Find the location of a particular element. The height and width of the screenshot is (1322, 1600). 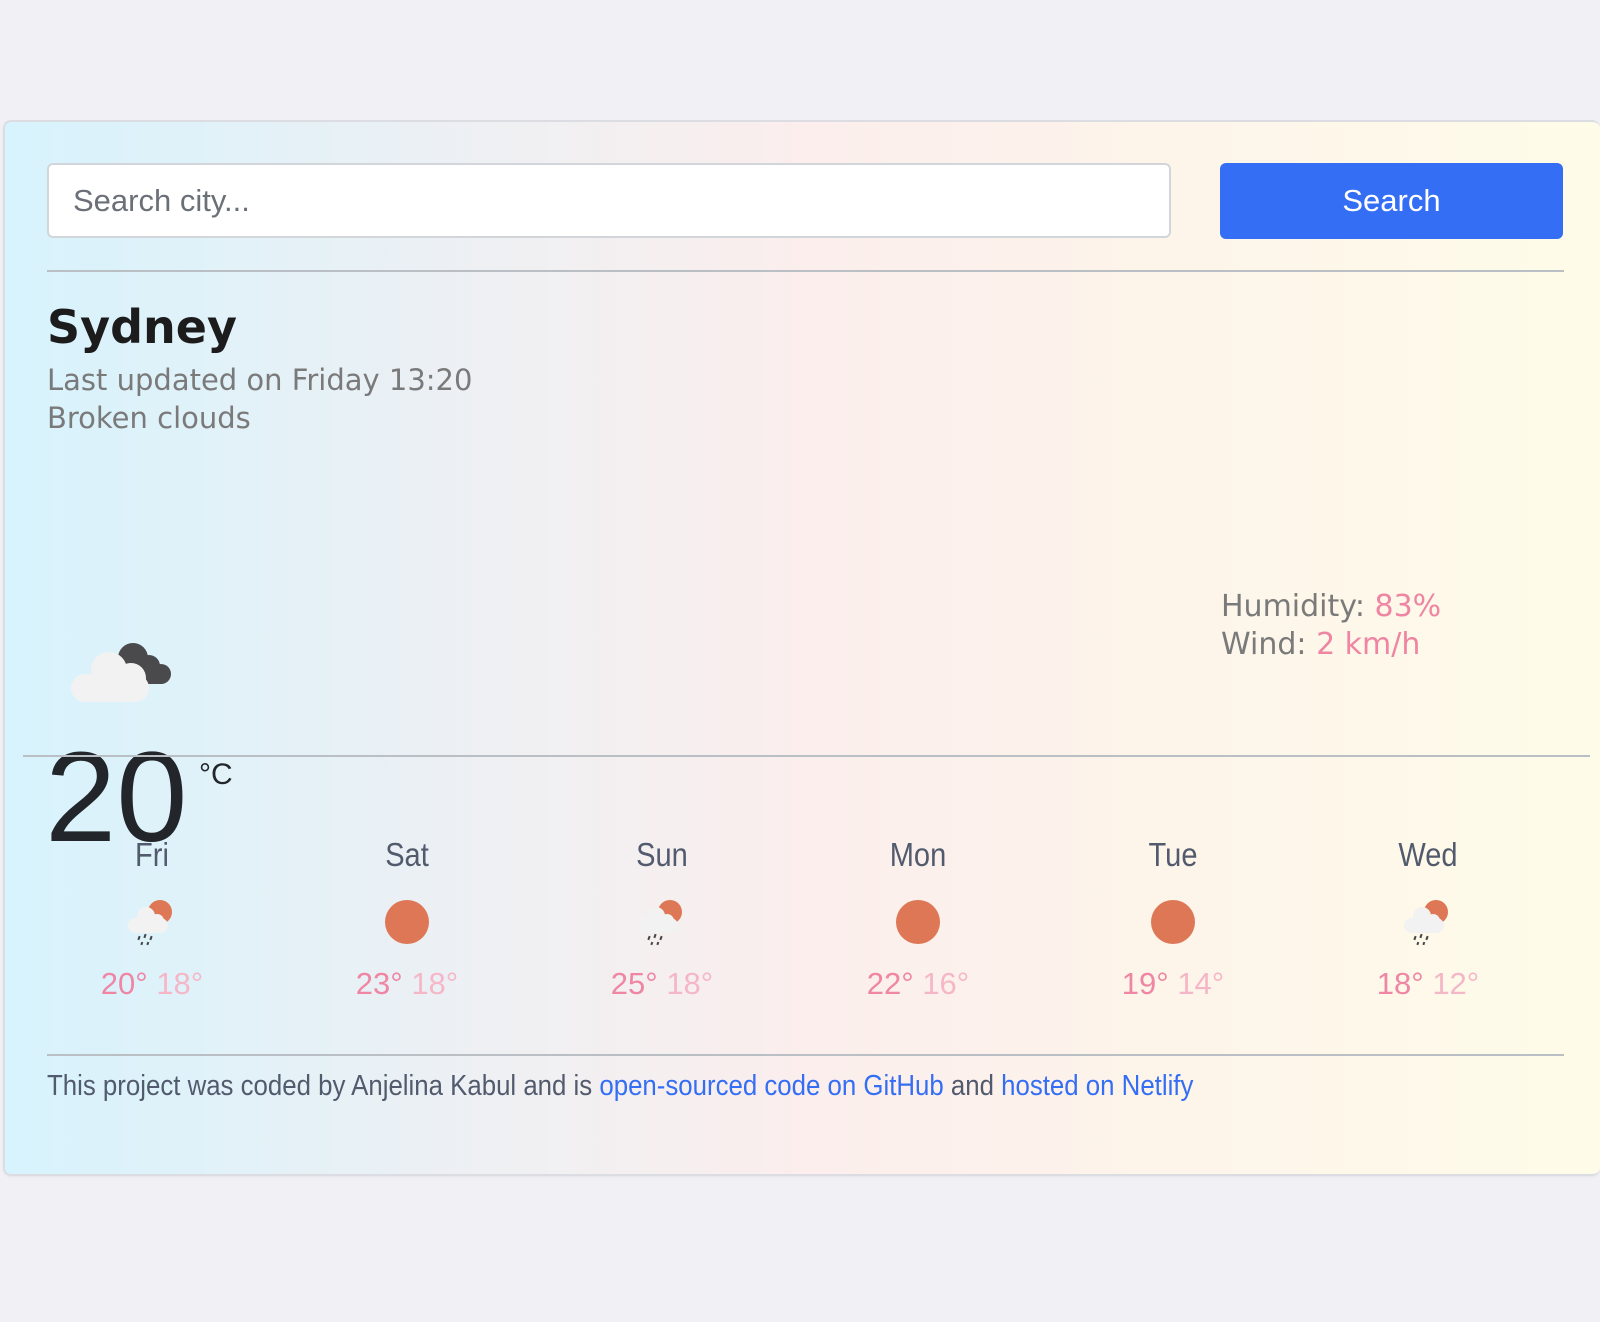

forecast-day-name: Tue is located at coordinates (1173, 854).